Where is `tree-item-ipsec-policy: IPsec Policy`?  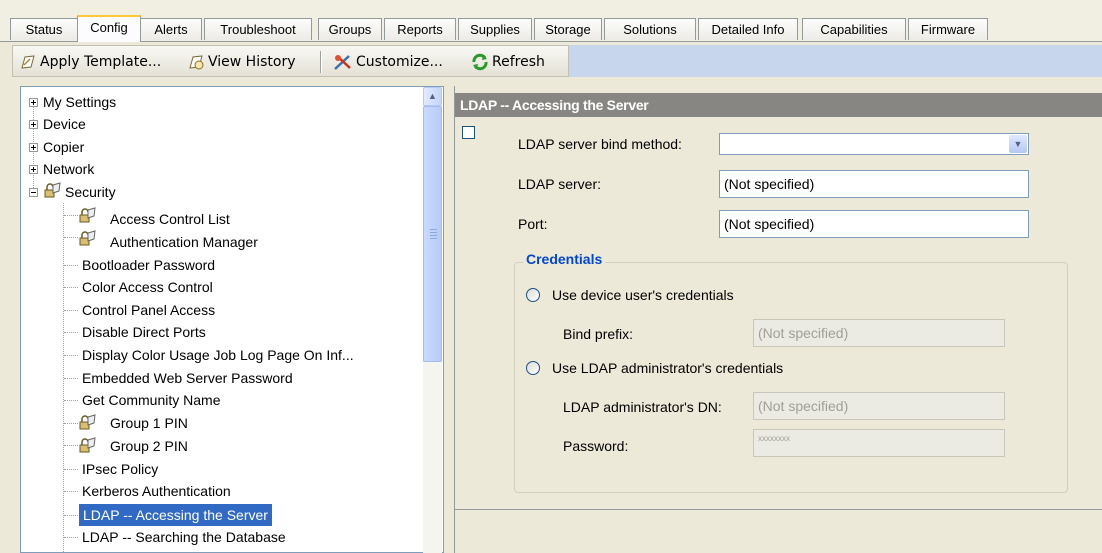
tree-item-ipsec-policy: IPsec Policy is located at coordinates (120, 469).